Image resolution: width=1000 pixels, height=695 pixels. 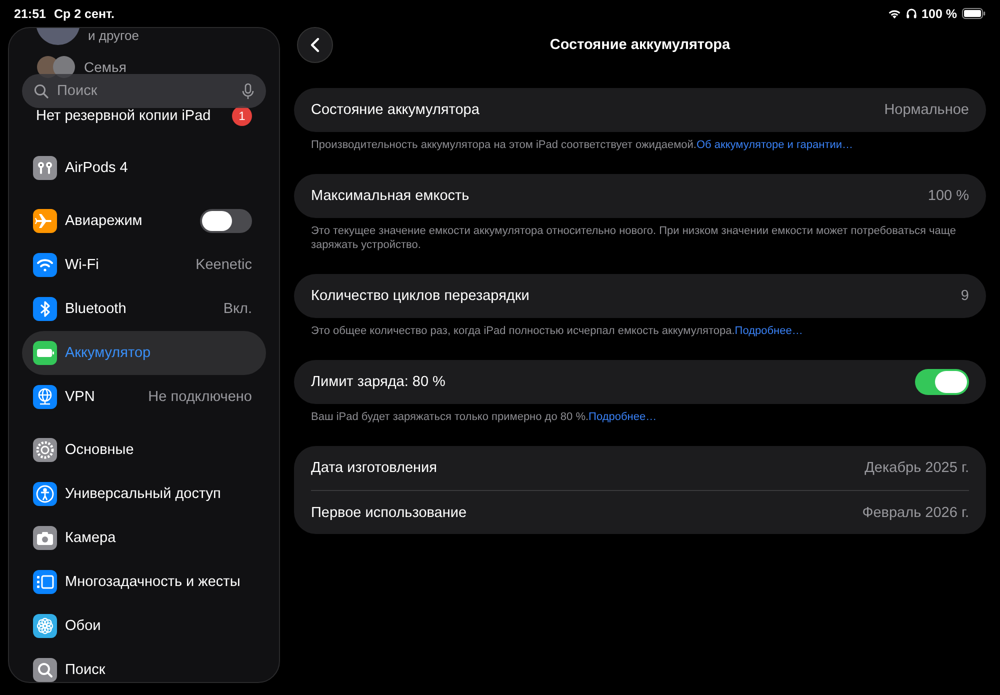 What do you see at coordinates (389, 512) in the screenshot?
I see `row-label: Первое использование` at bounding box center [389, 512].